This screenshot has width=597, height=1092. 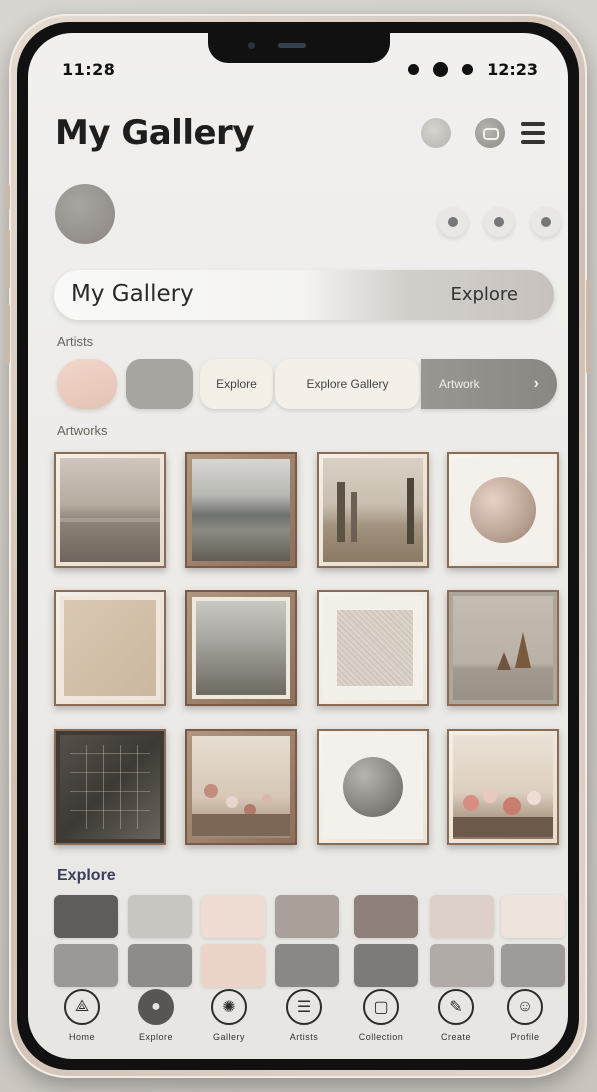 What do you see at coordinates (7, 259) in the screenshot?
I see `volume-up-button` at bounding box center [7, 259].